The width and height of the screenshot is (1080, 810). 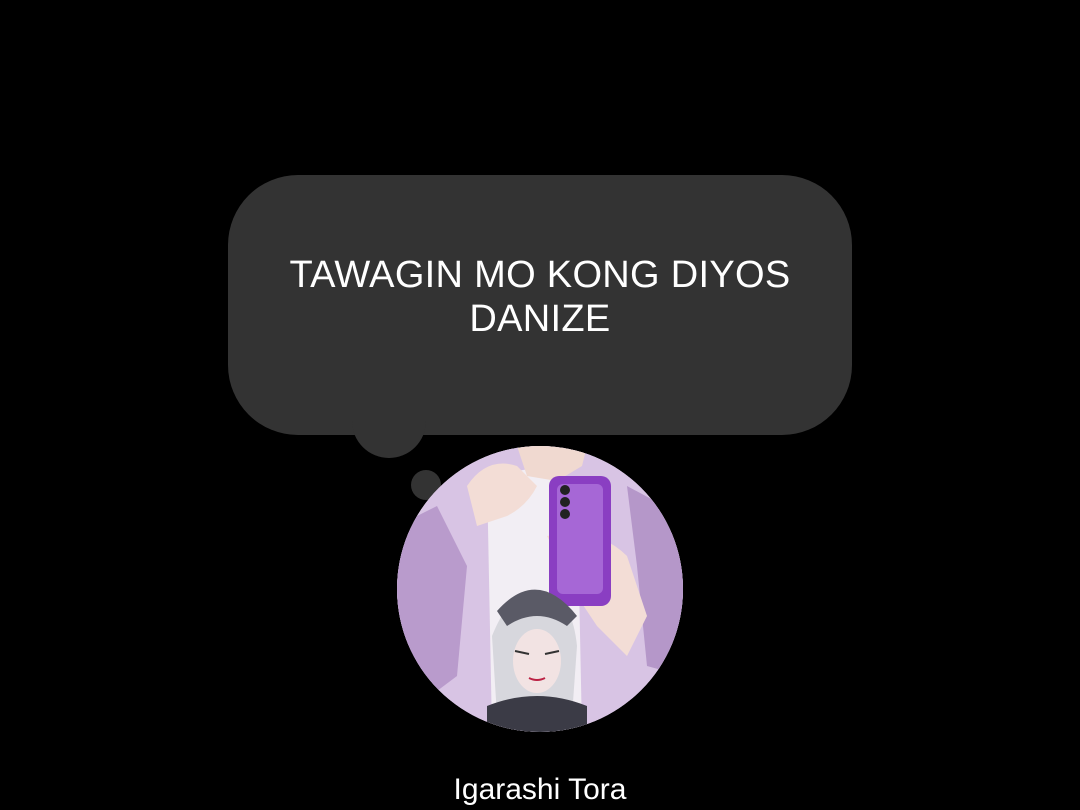 I want to click on profile-name: Igarashi Tora, so click(x=540, y=789).